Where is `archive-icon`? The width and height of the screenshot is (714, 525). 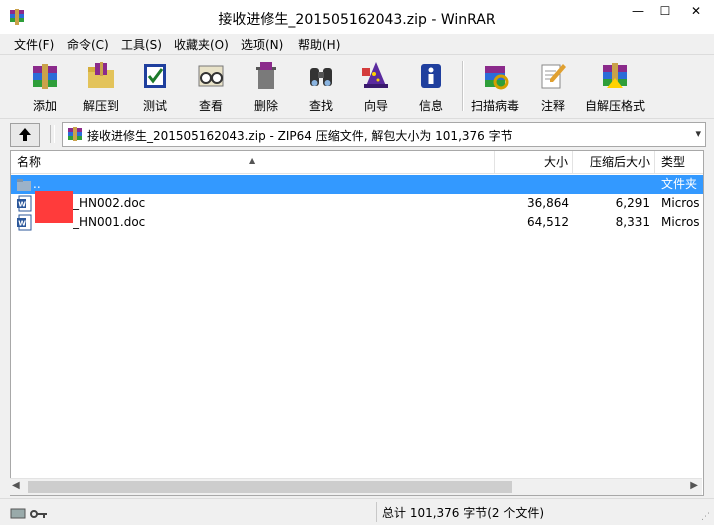 archive-icon is located at coordinates (75, 134).